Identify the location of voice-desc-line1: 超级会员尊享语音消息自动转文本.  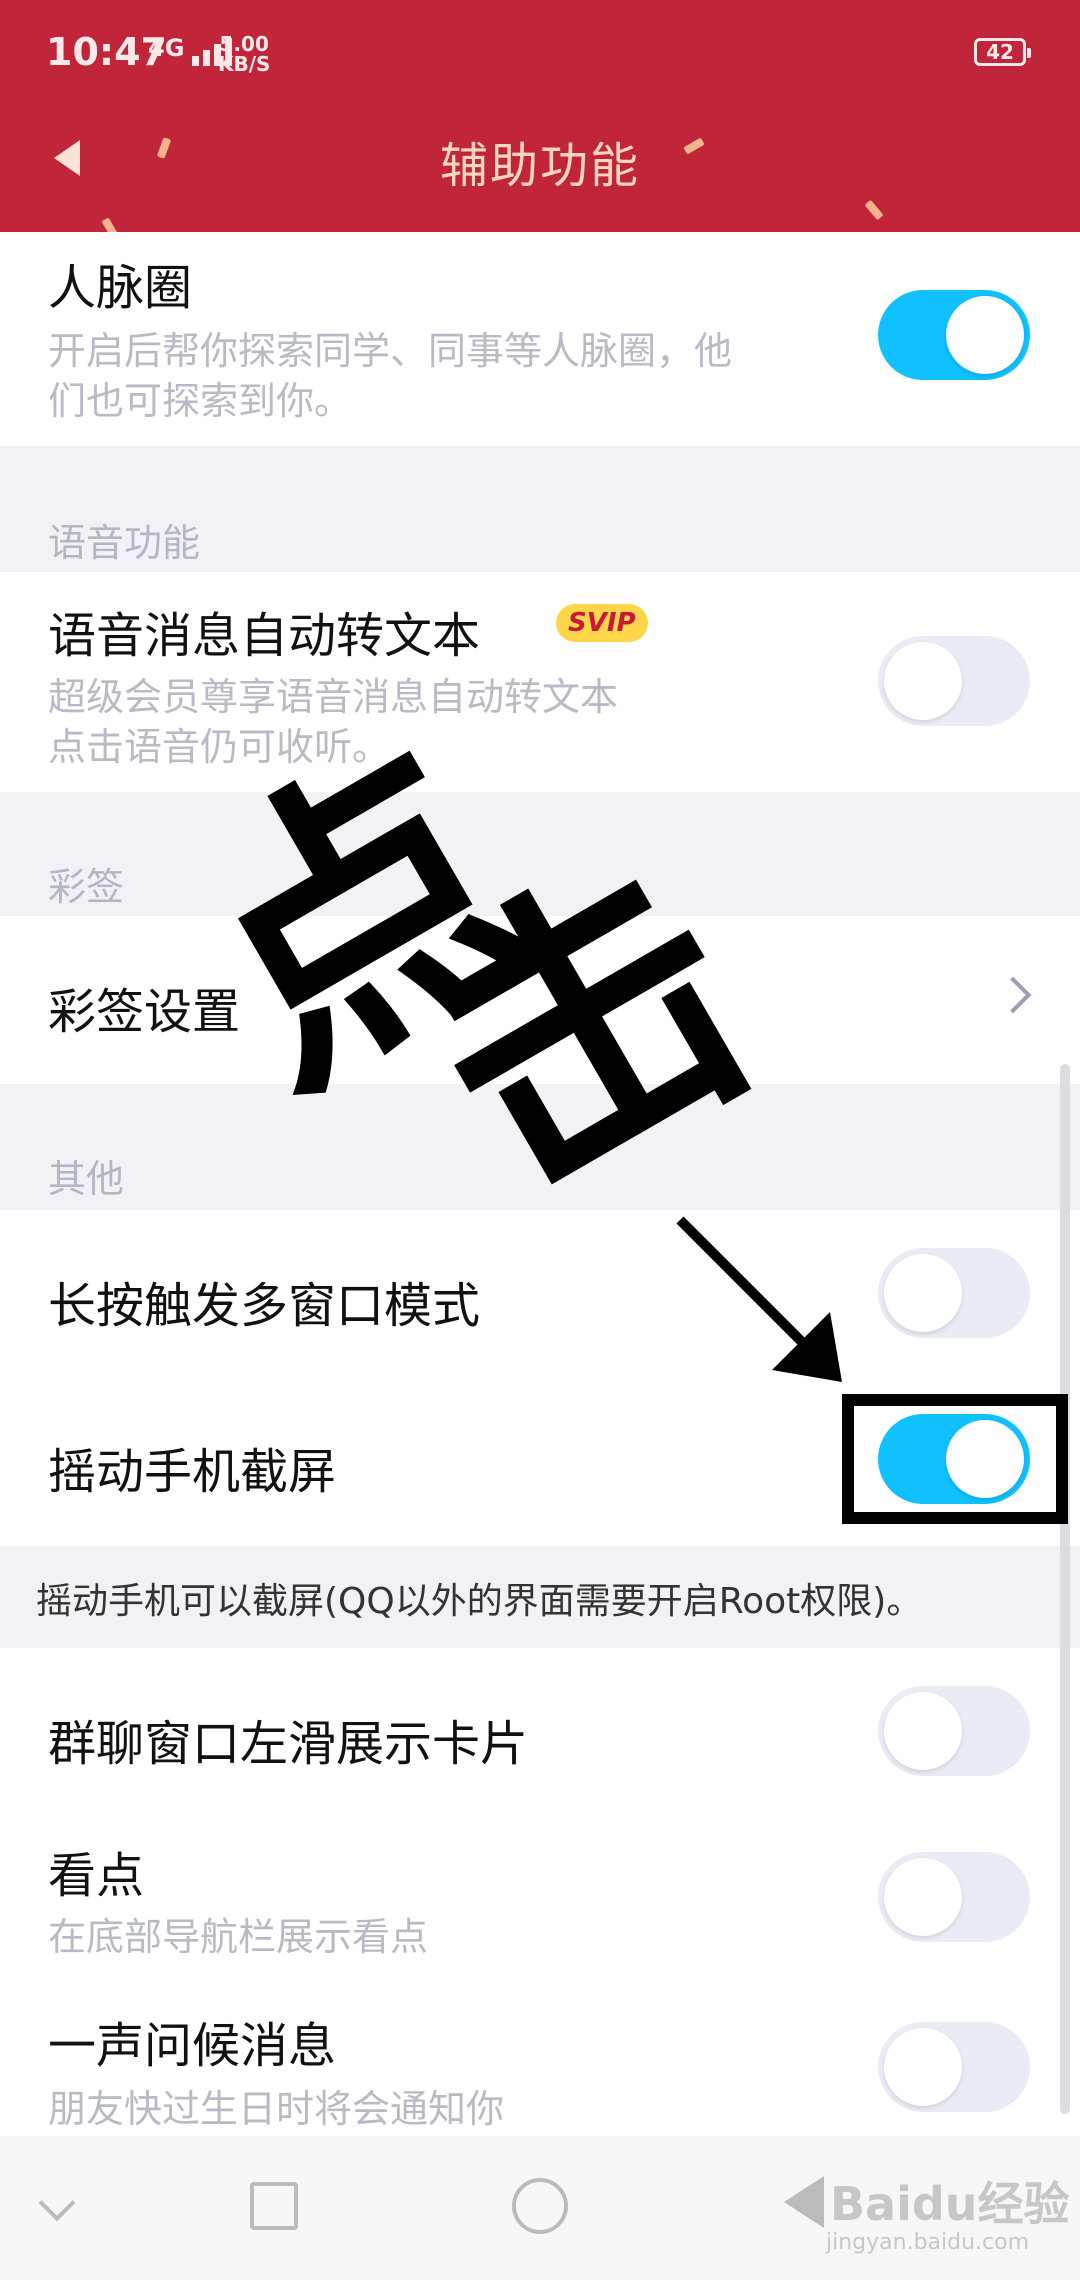
(333, 697).